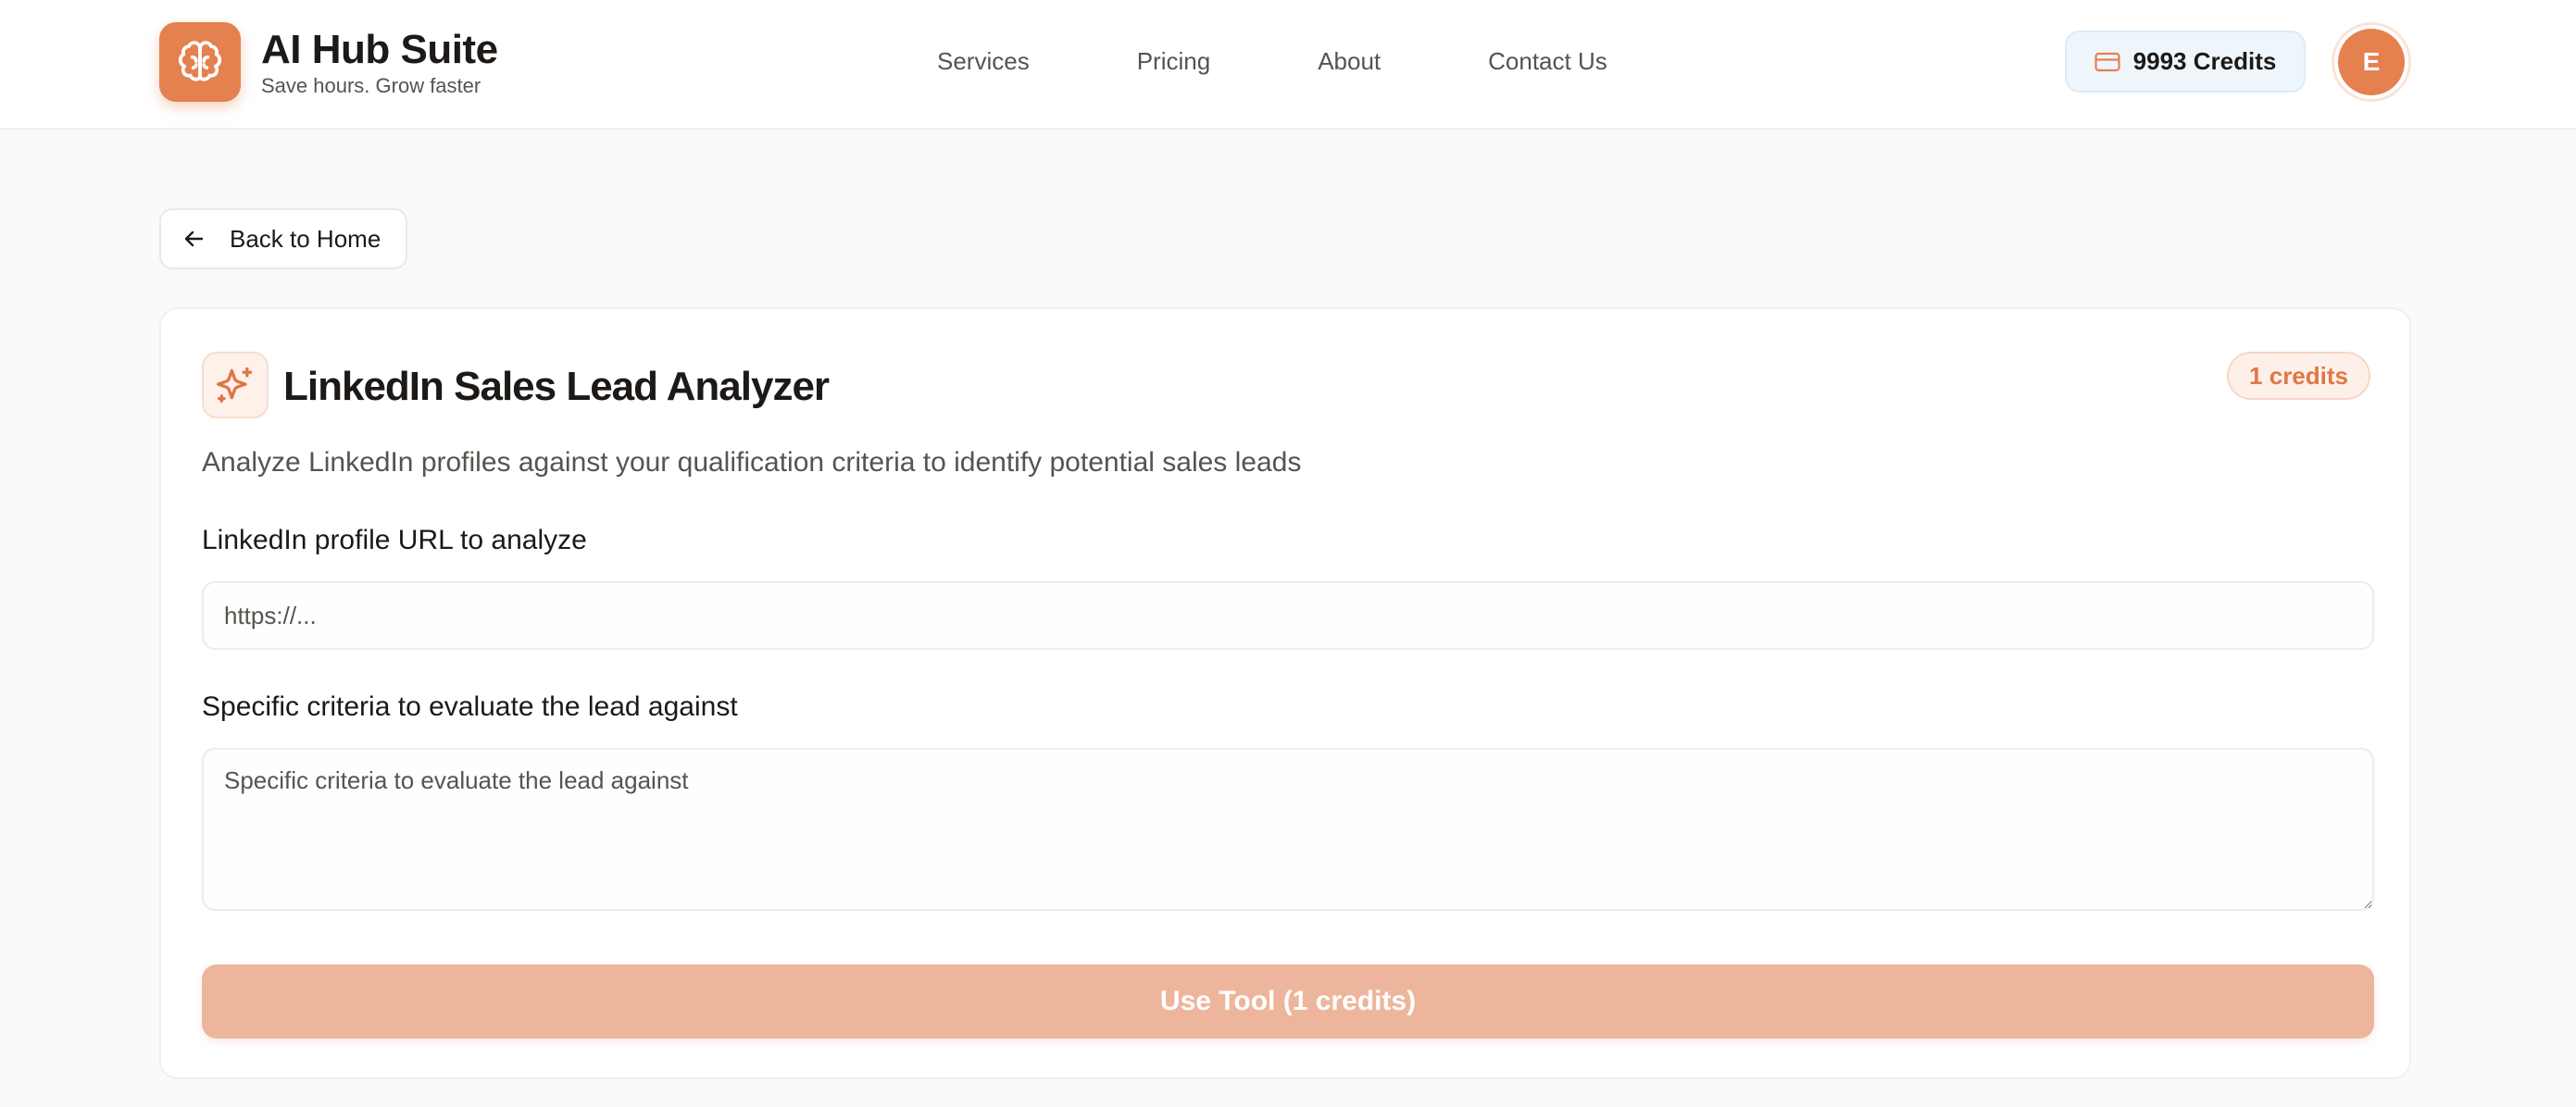 This screenshot has height=1107, width=2576. Describe the element at coordinates (371, 85) in the screenshot. I see `brand-subtitle: Save hours. Grow faster` at that location.